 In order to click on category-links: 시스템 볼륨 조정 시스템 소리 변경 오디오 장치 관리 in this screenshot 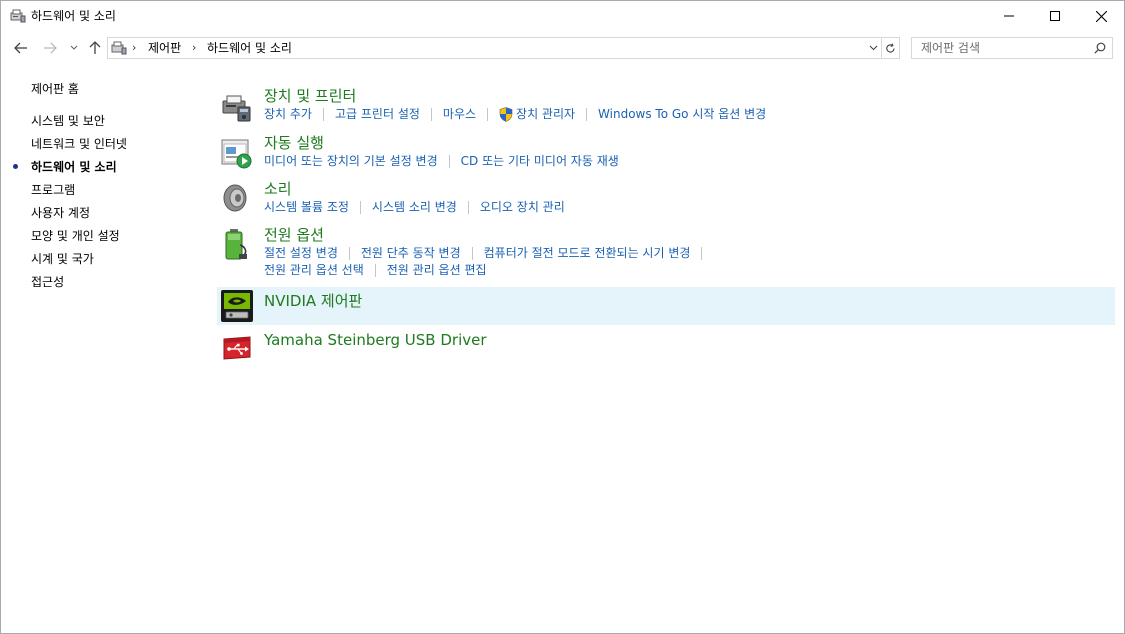, I will do `click(414, 207)`.